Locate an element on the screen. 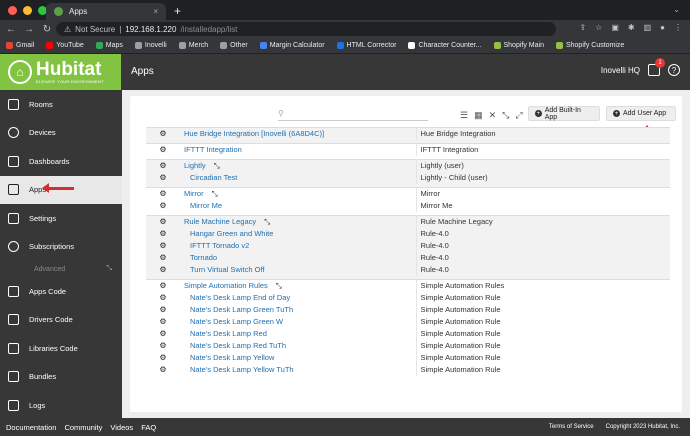  app-name-link: Nate's Desk Lamp Yellow is located at coordinates (298, 358).